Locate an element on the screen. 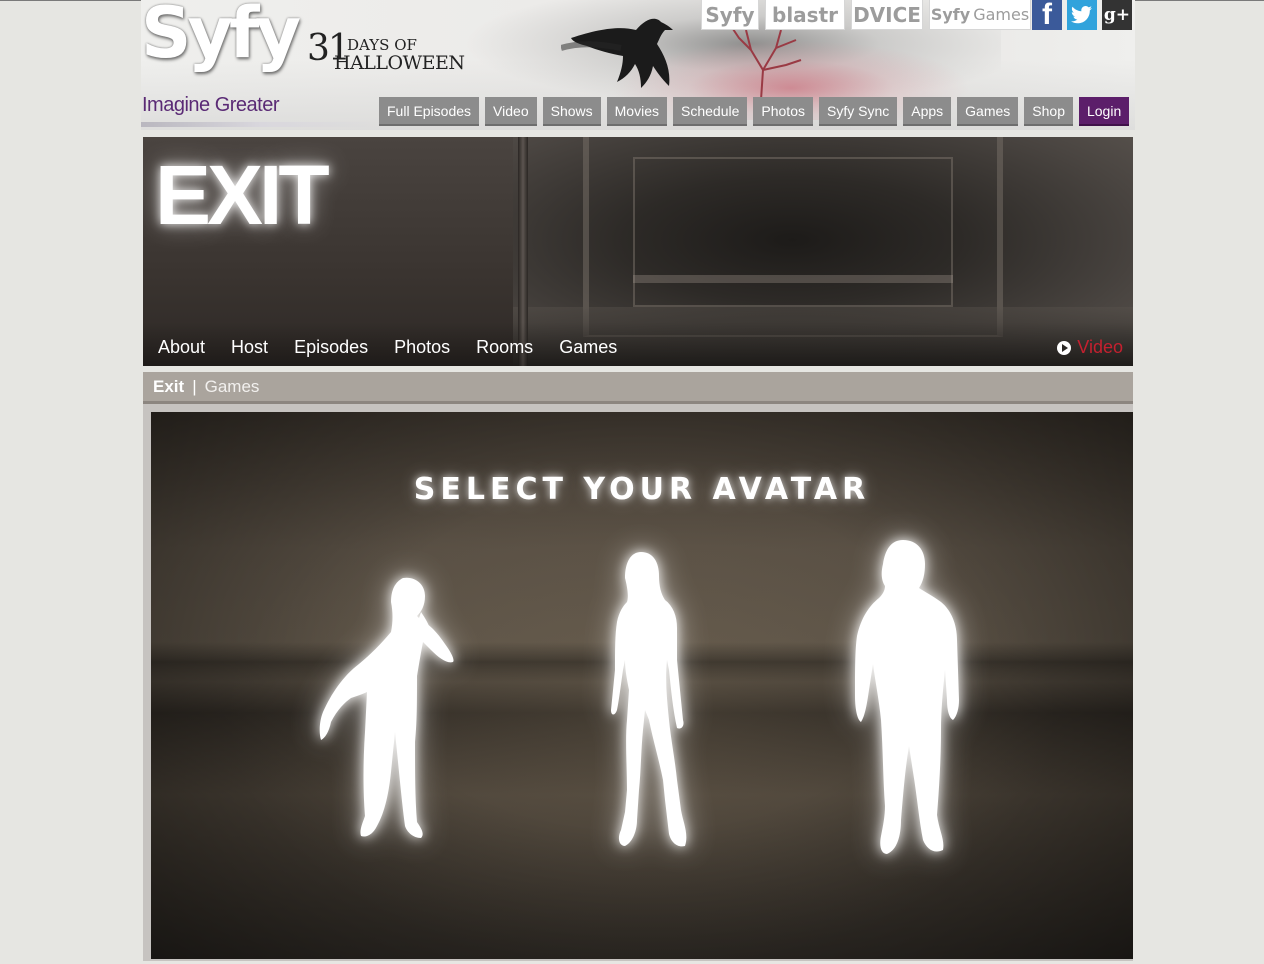  banner-inner-frame is located at coordinates (793, 232).